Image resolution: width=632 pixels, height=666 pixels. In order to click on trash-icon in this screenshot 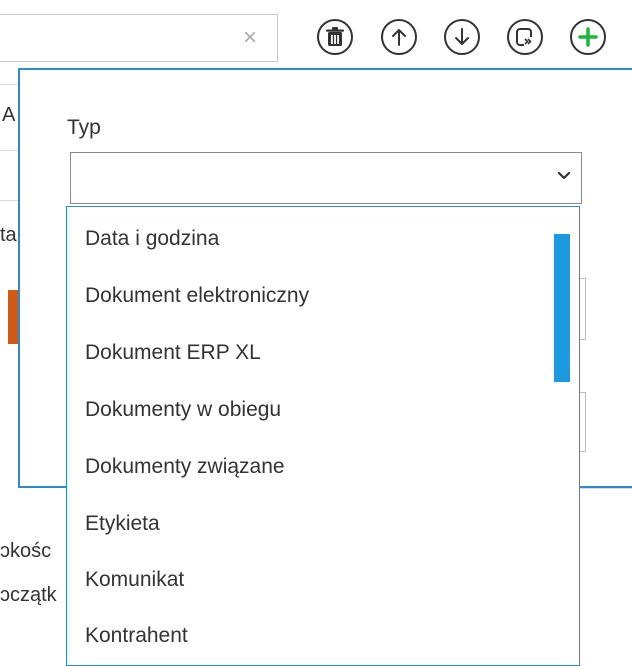, I will do `click(335, 36)`.